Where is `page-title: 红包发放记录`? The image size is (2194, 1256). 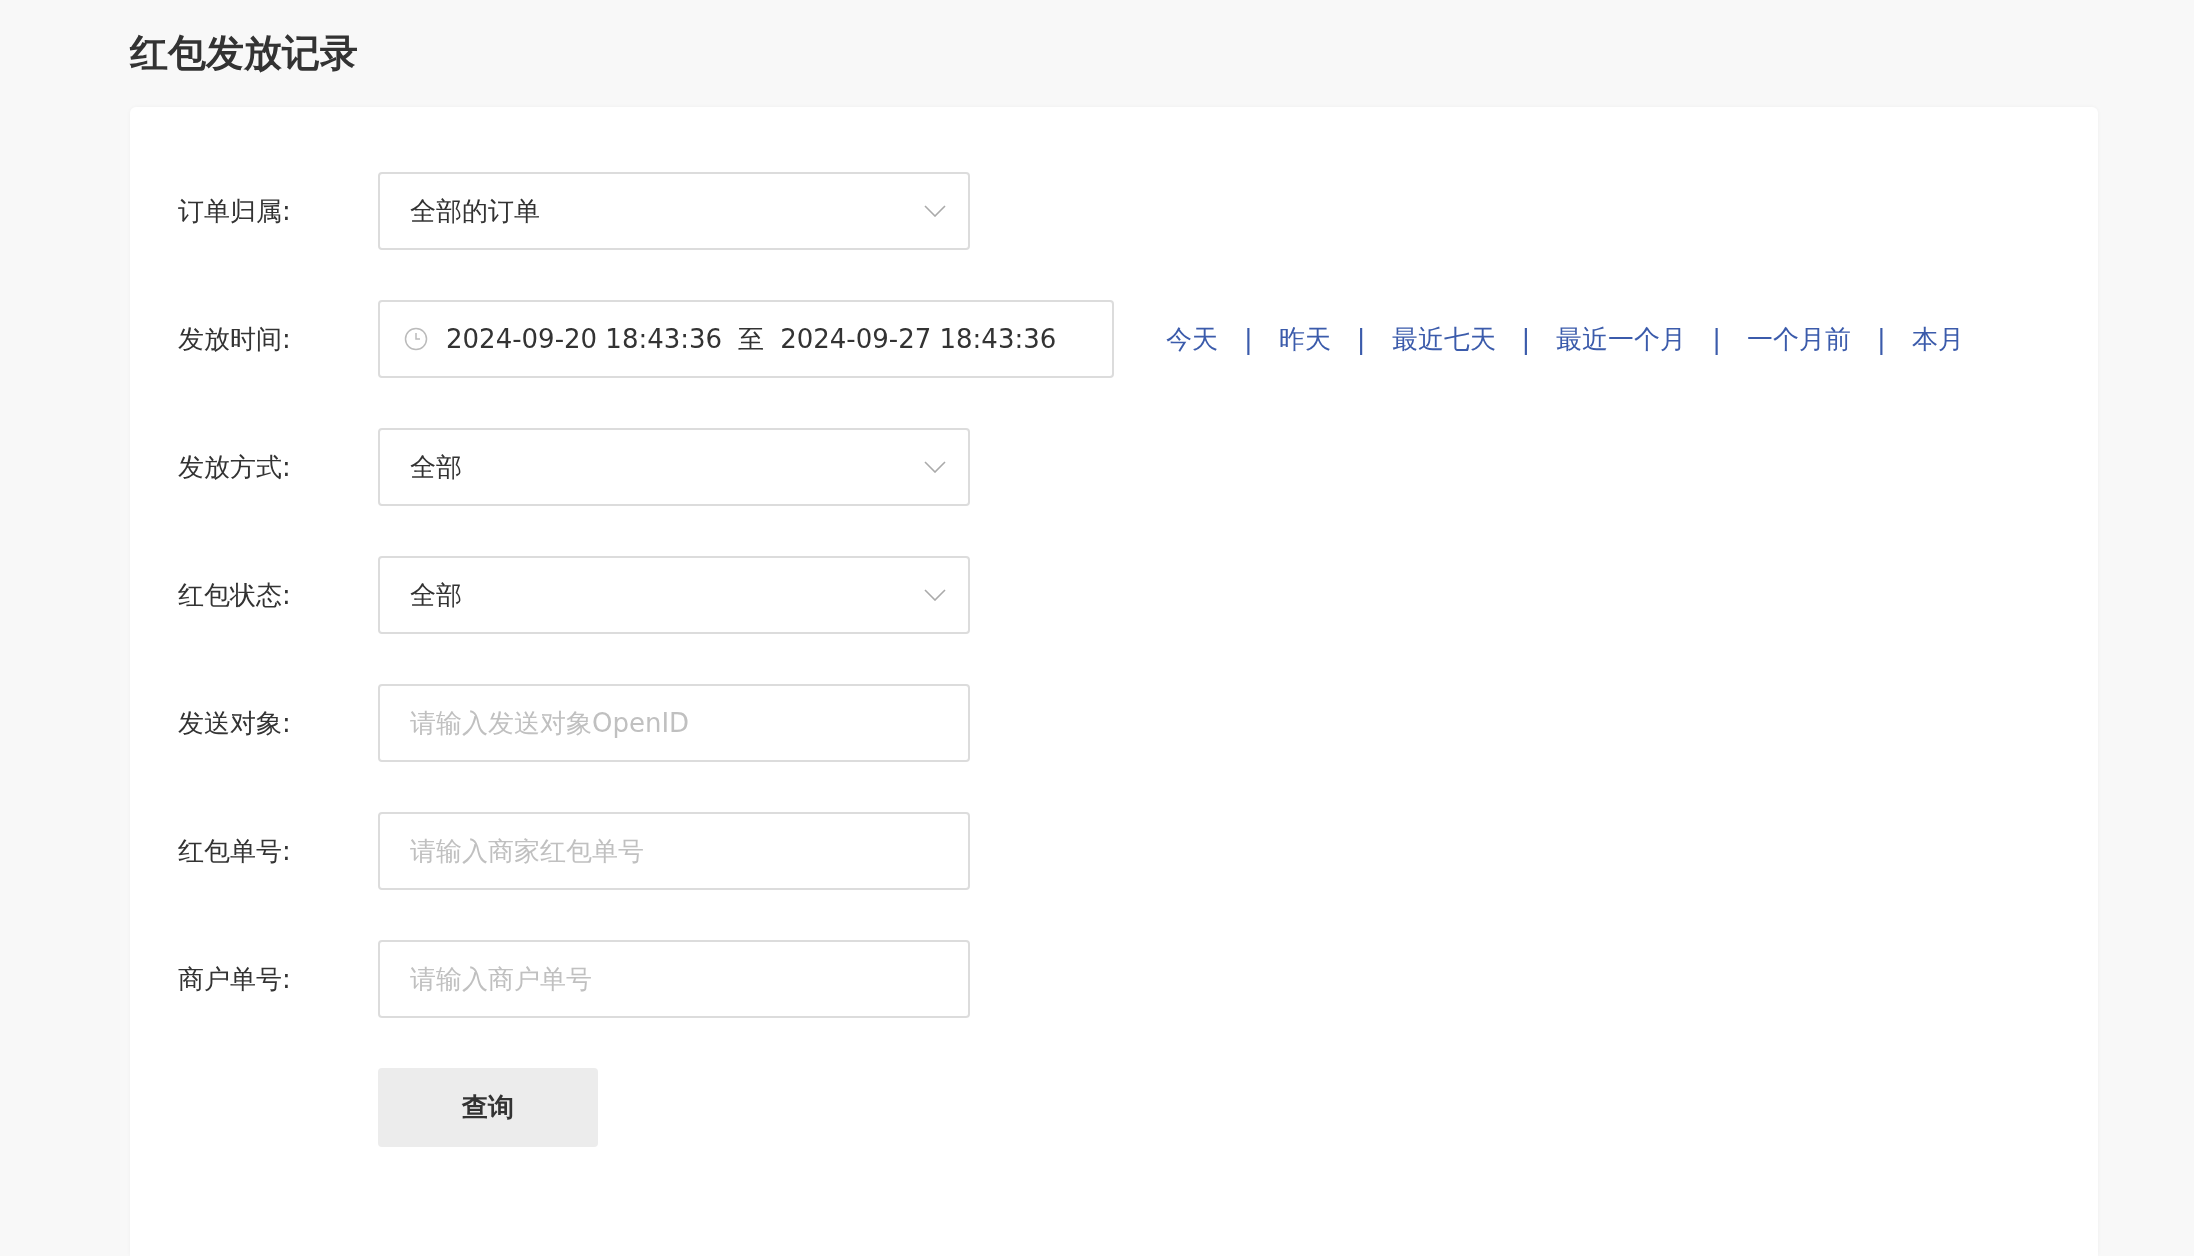 page-title: 红包发放记录 is located at coordinates (244, 53).